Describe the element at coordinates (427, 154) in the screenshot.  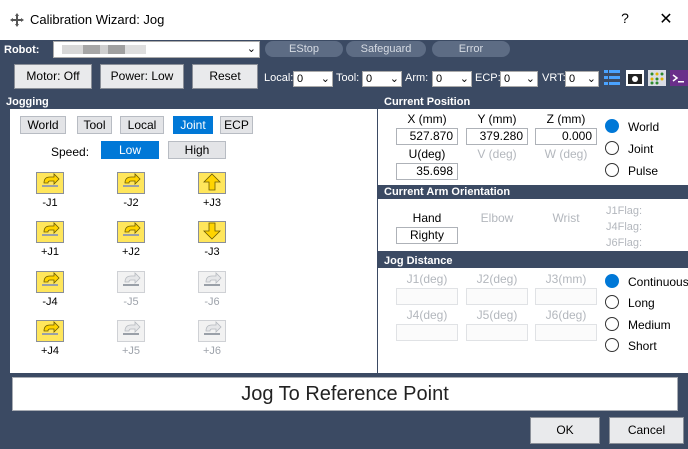
I see `u-label: U(deg)` at that location.